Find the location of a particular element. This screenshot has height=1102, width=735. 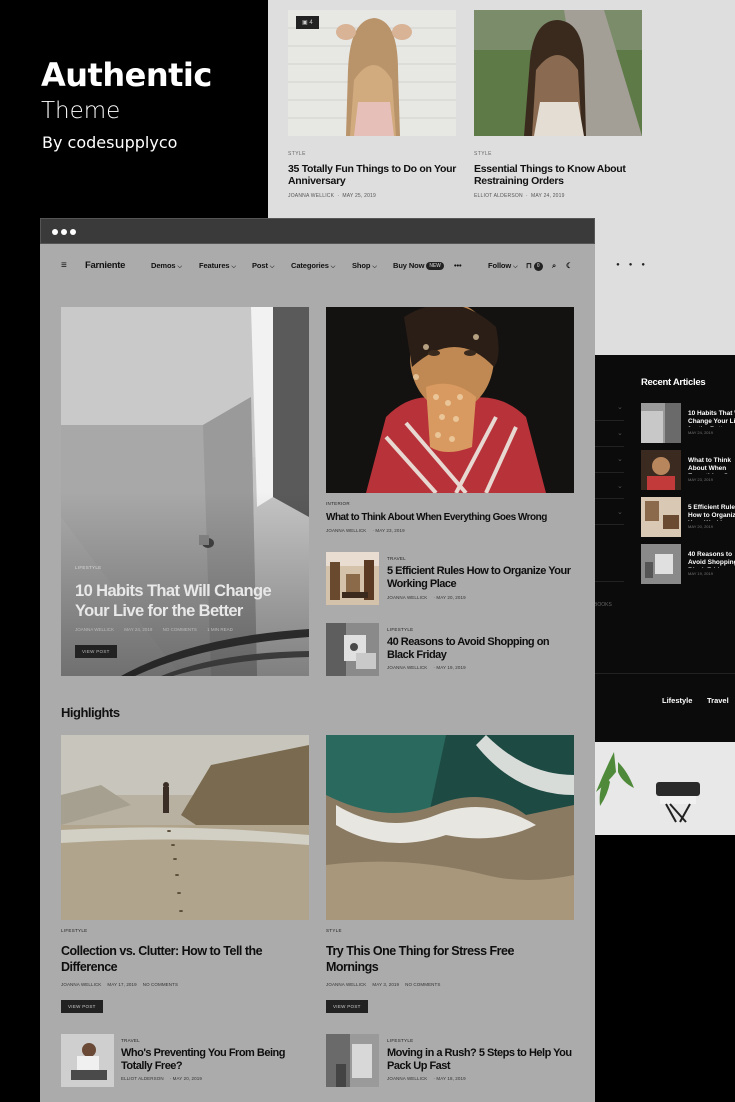

divider is located at coordinates (609, 472).